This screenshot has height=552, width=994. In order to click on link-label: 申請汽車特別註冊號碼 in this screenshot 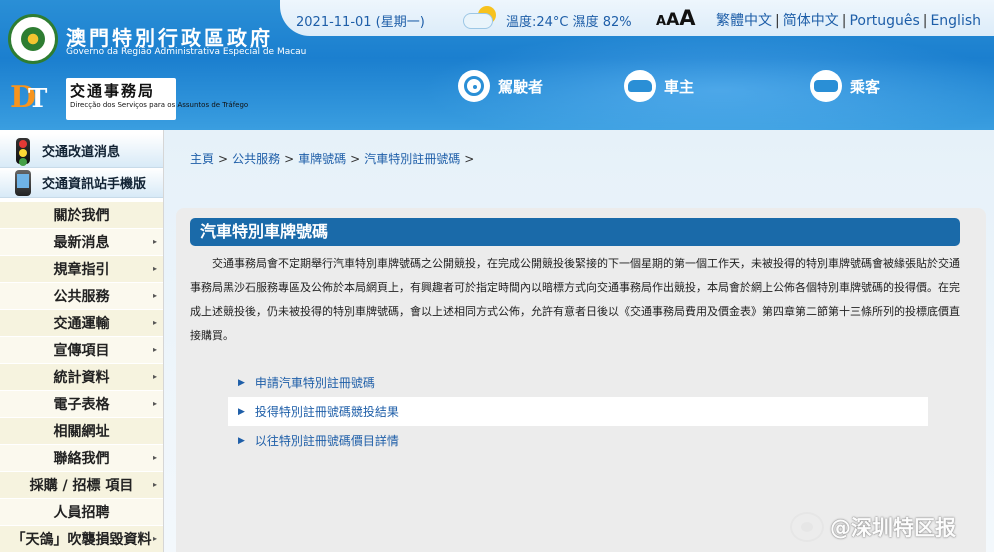, I will do `click(314, 383)`.